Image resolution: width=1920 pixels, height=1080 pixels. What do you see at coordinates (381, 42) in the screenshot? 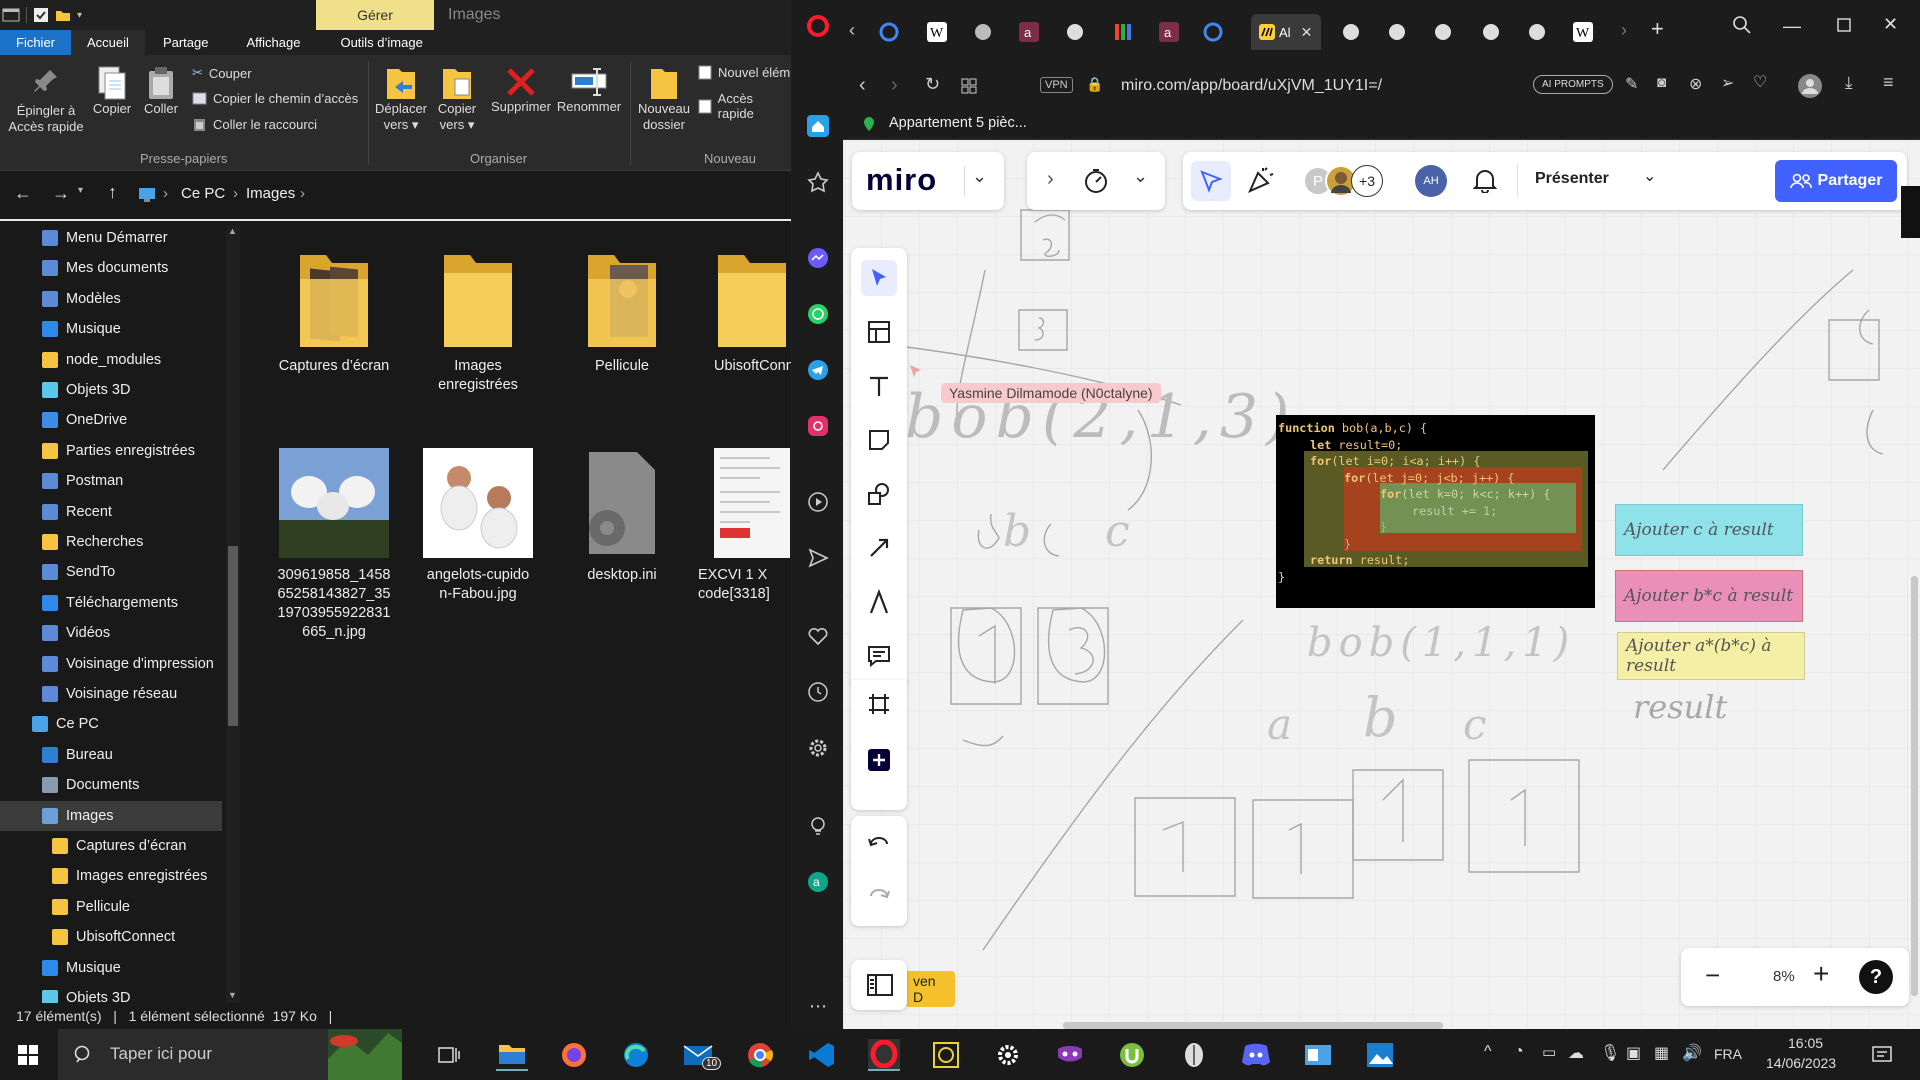
I see `tab-outils-image: Outils d’image` at bounding box center [381, 42].